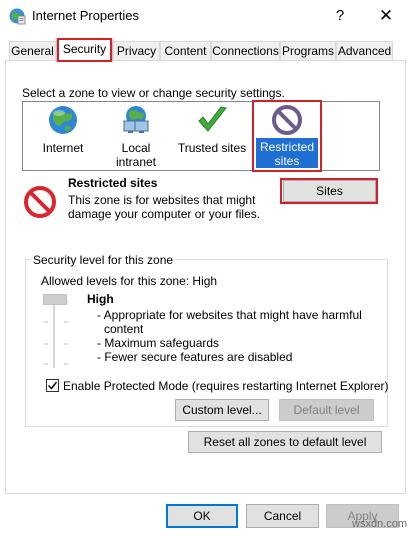 This screenshot has width=411, height=535. Describe the element at coordinates (124, 329) in the screenshot. I see `level-bullet: content` at that location.